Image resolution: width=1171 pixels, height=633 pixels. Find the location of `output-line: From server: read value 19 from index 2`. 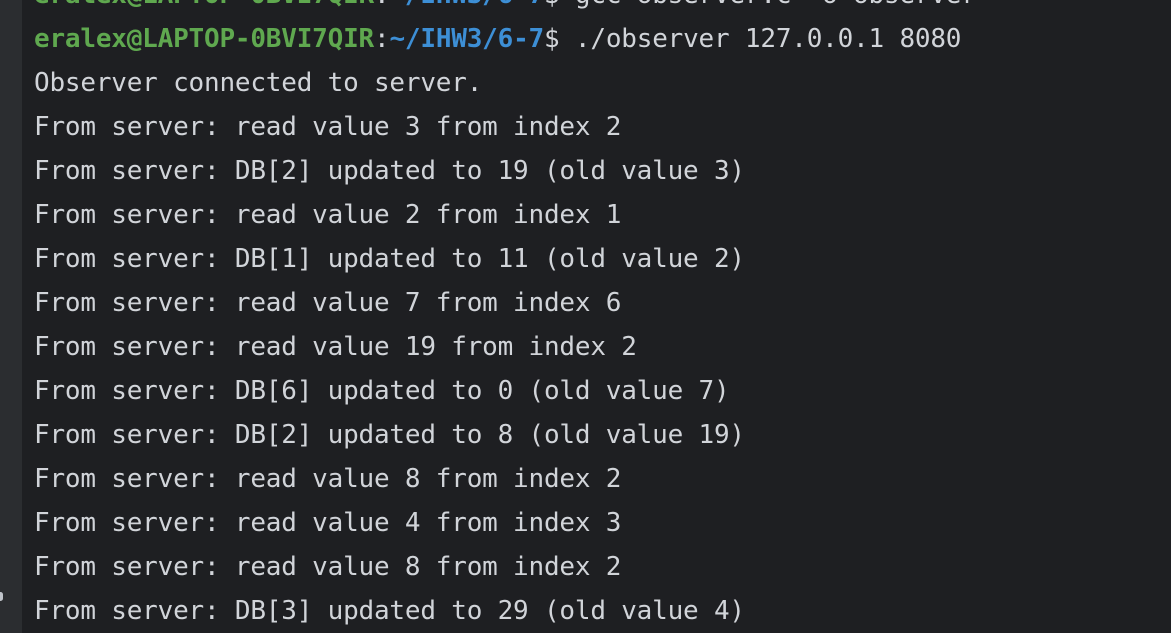

output-line: From server: read value 19 from index 2 is located at coordinates (335, 347).